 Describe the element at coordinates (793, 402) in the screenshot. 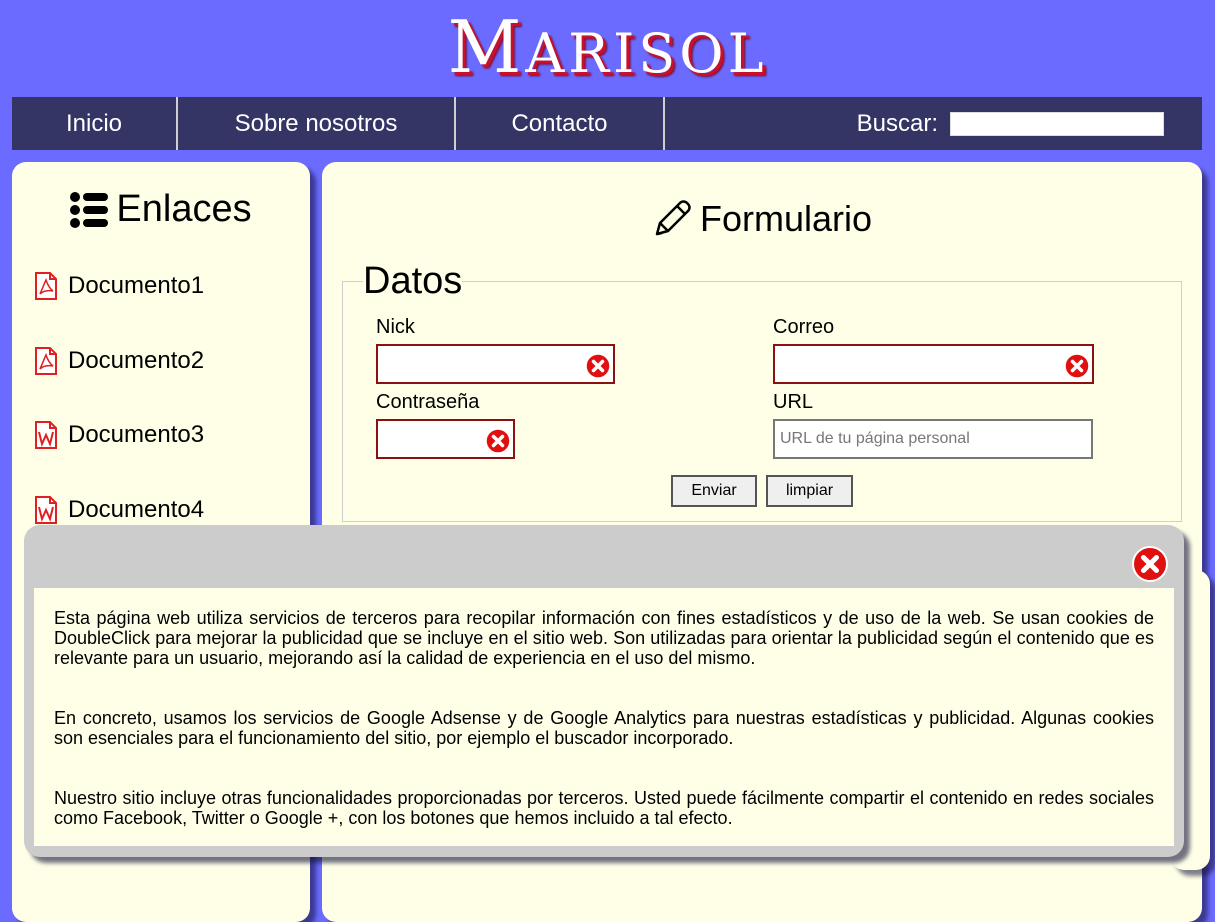

I see `url-label: URL` at that location.